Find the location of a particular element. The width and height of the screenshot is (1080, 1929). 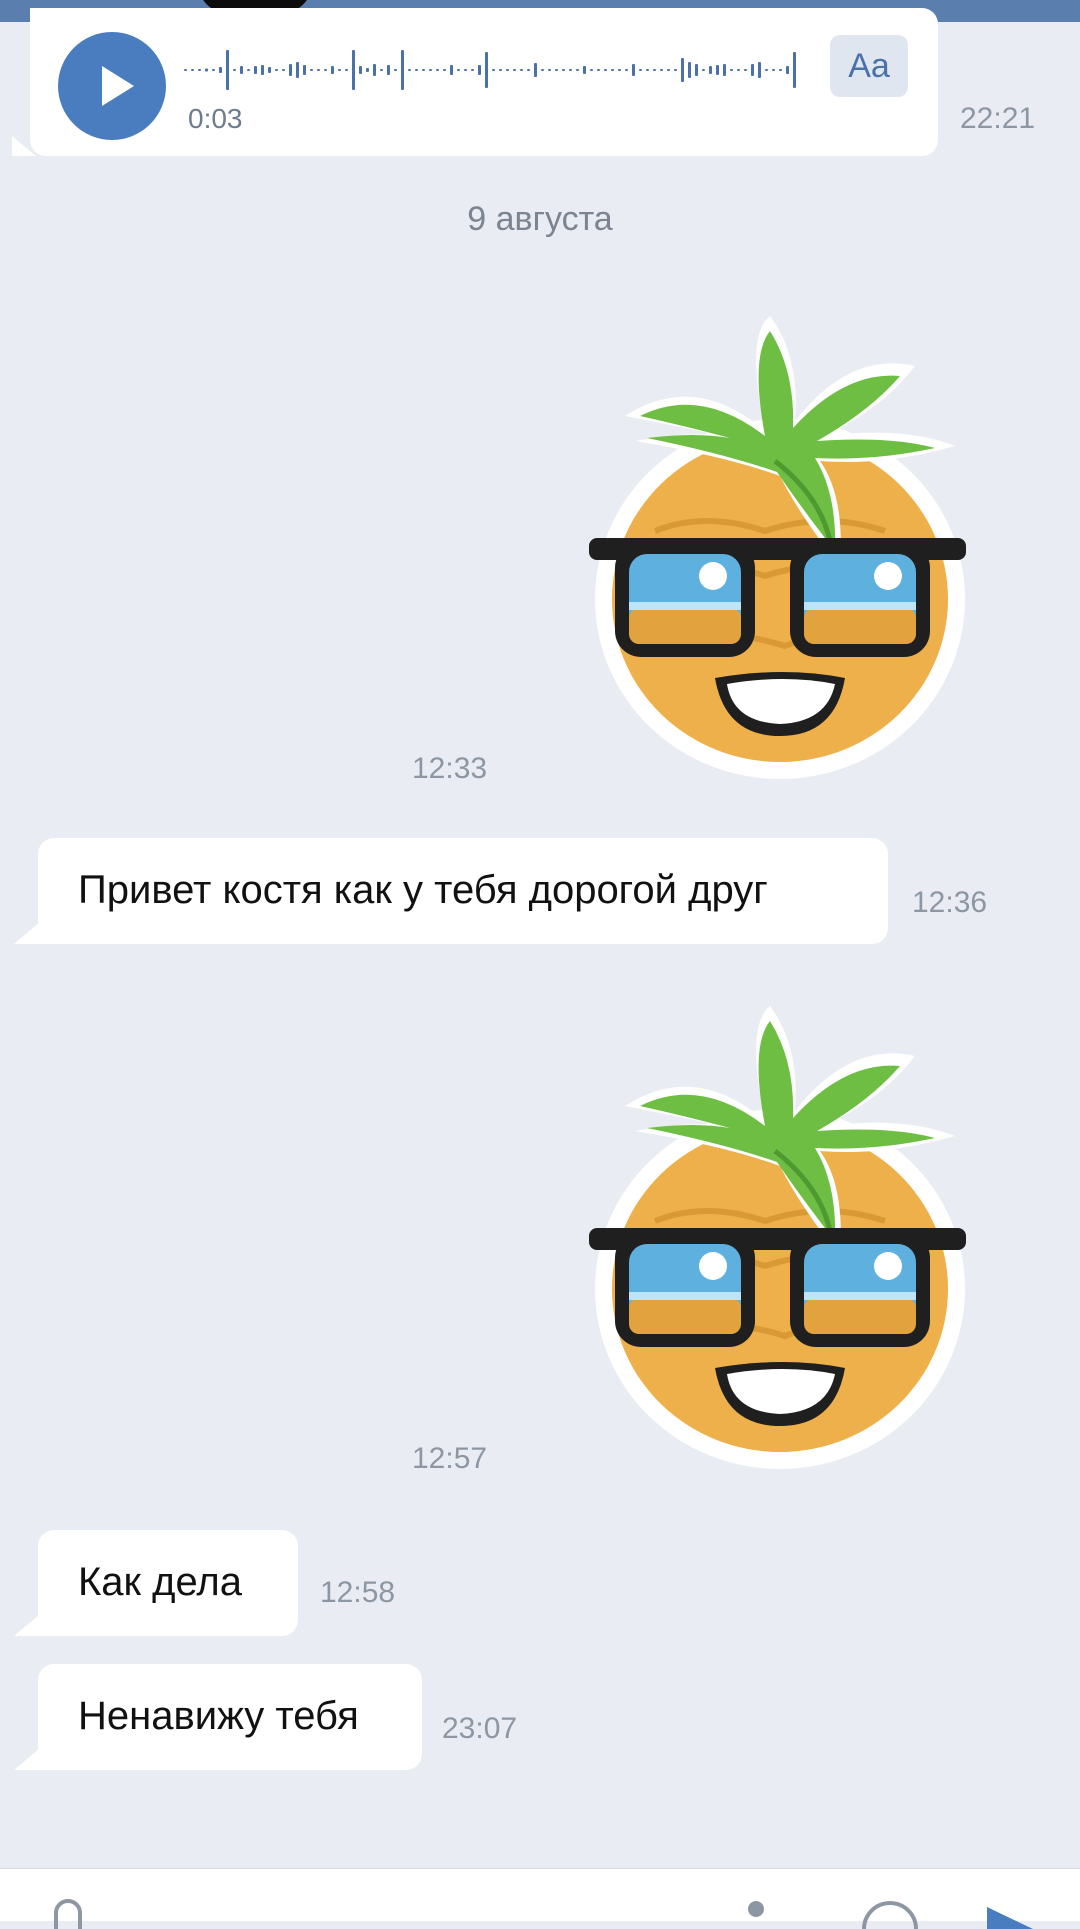

voice-waveform is located at coordinates (494, 70).